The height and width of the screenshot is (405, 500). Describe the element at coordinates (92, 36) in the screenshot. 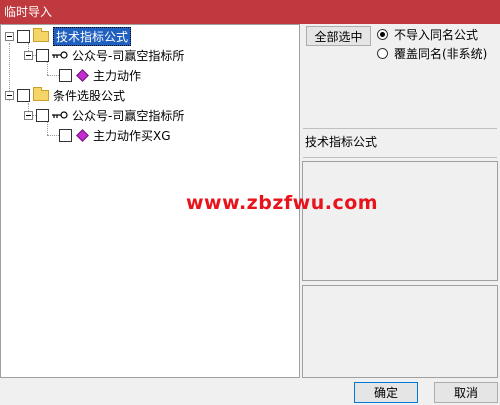

I see `tree-node-label: 技术指标公式` at that location.